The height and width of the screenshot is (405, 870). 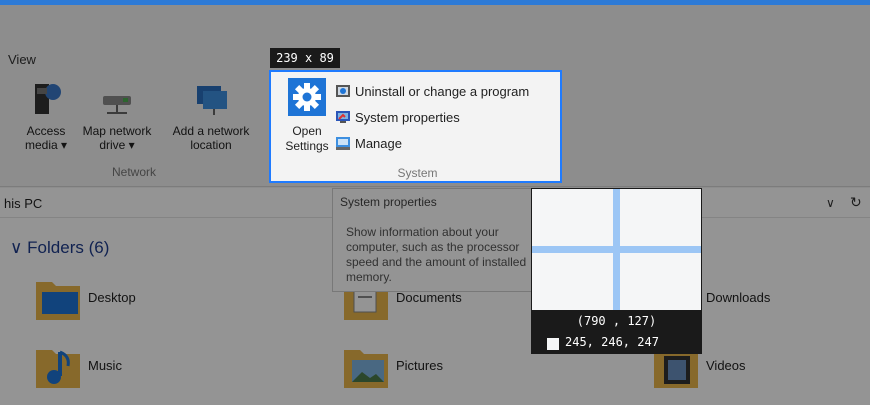 What do you see at coordinates (58, 301) in the screenshot?
I see `desktop-folder-icon` at bounding box center [58, 301].